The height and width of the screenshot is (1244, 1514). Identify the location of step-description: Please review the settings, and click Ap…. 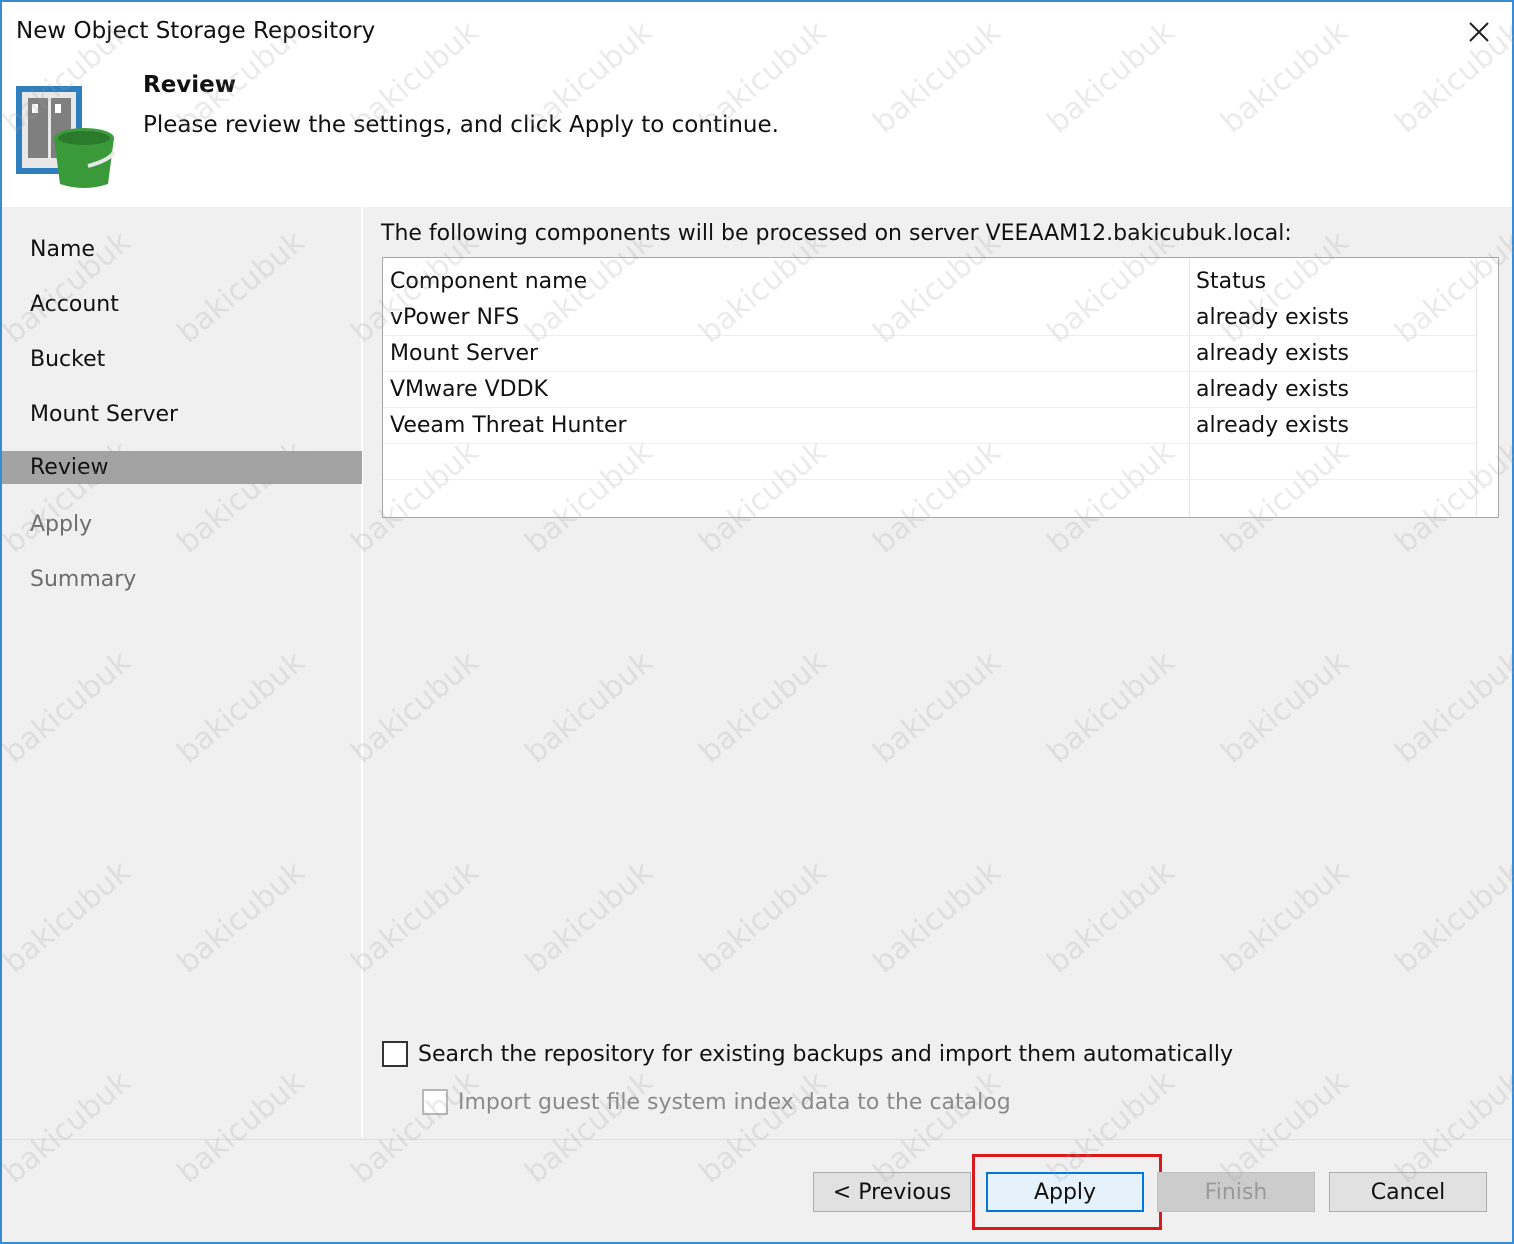
(461, 125).